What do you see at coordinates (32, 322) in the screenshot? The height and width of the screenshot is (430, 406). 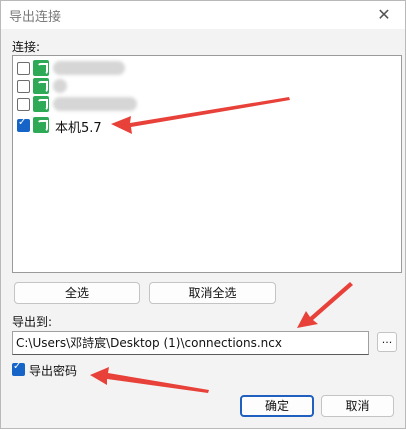 I see `export-to-label: 导出到:` at bounding box center [32, 322].